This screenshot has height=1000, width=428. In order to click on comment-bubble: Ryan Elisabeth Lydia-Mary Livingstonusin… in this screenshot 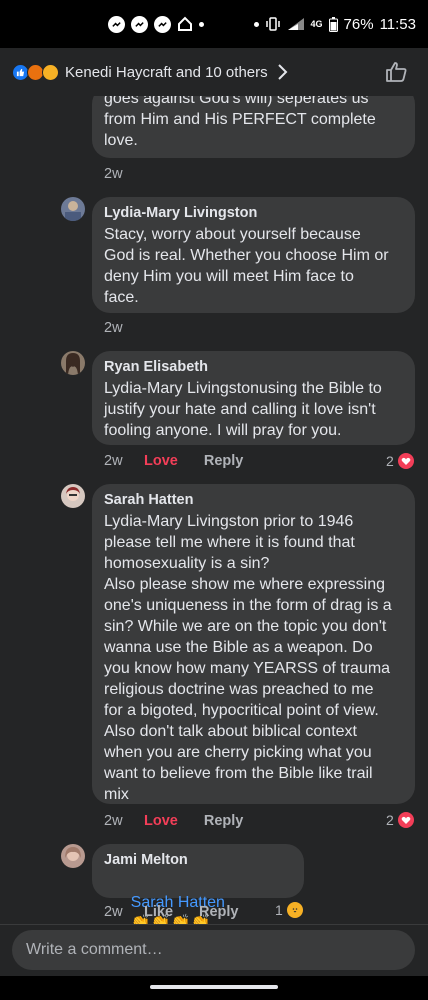, I will do `click(253, 398)`.